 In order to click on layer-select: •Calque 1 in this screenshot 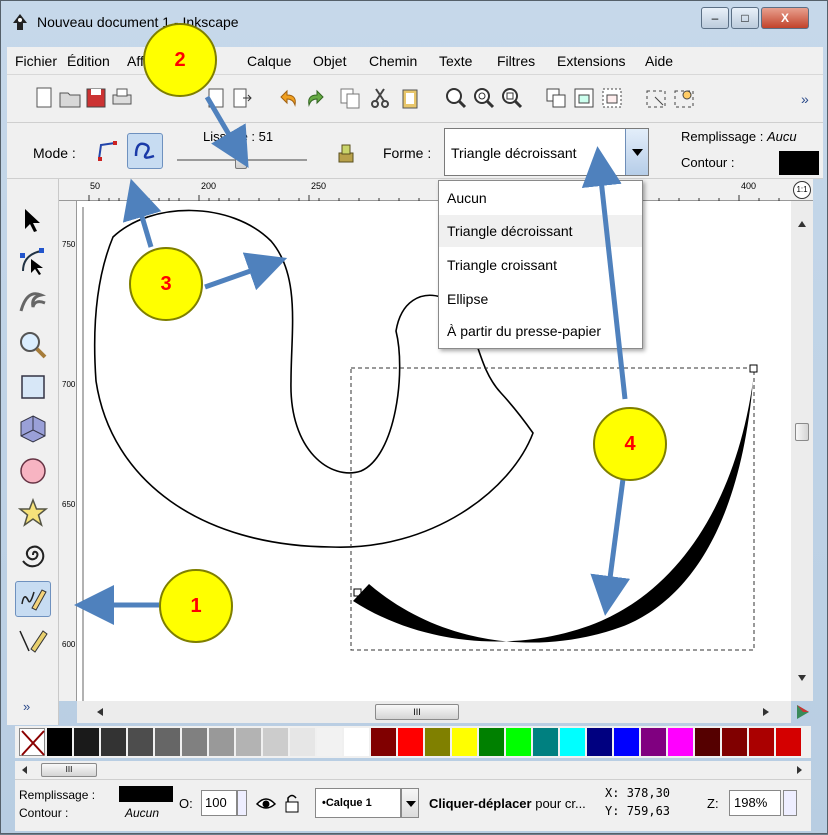, I will do `click(358, 803)`.